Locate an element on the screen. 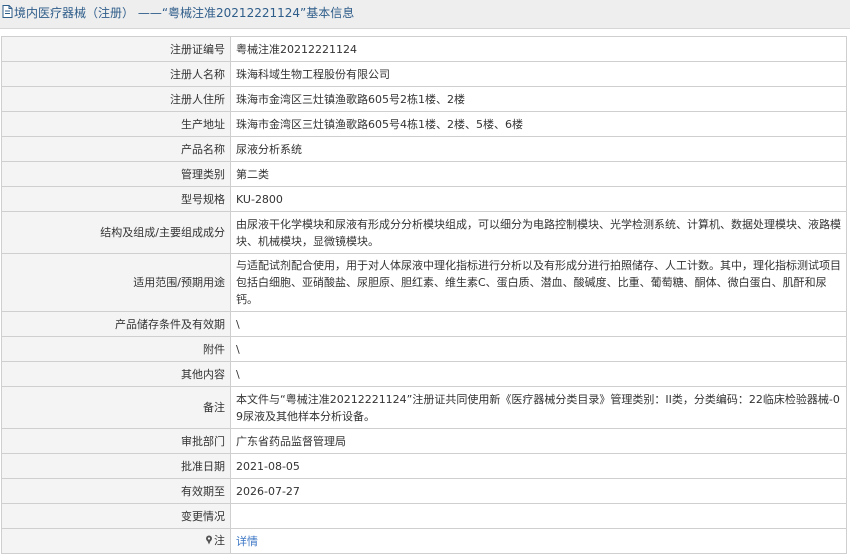 This screenshot has width=850, height=554. table-row: 型号规格 KU-2800 is located at coordinates (424, 199).